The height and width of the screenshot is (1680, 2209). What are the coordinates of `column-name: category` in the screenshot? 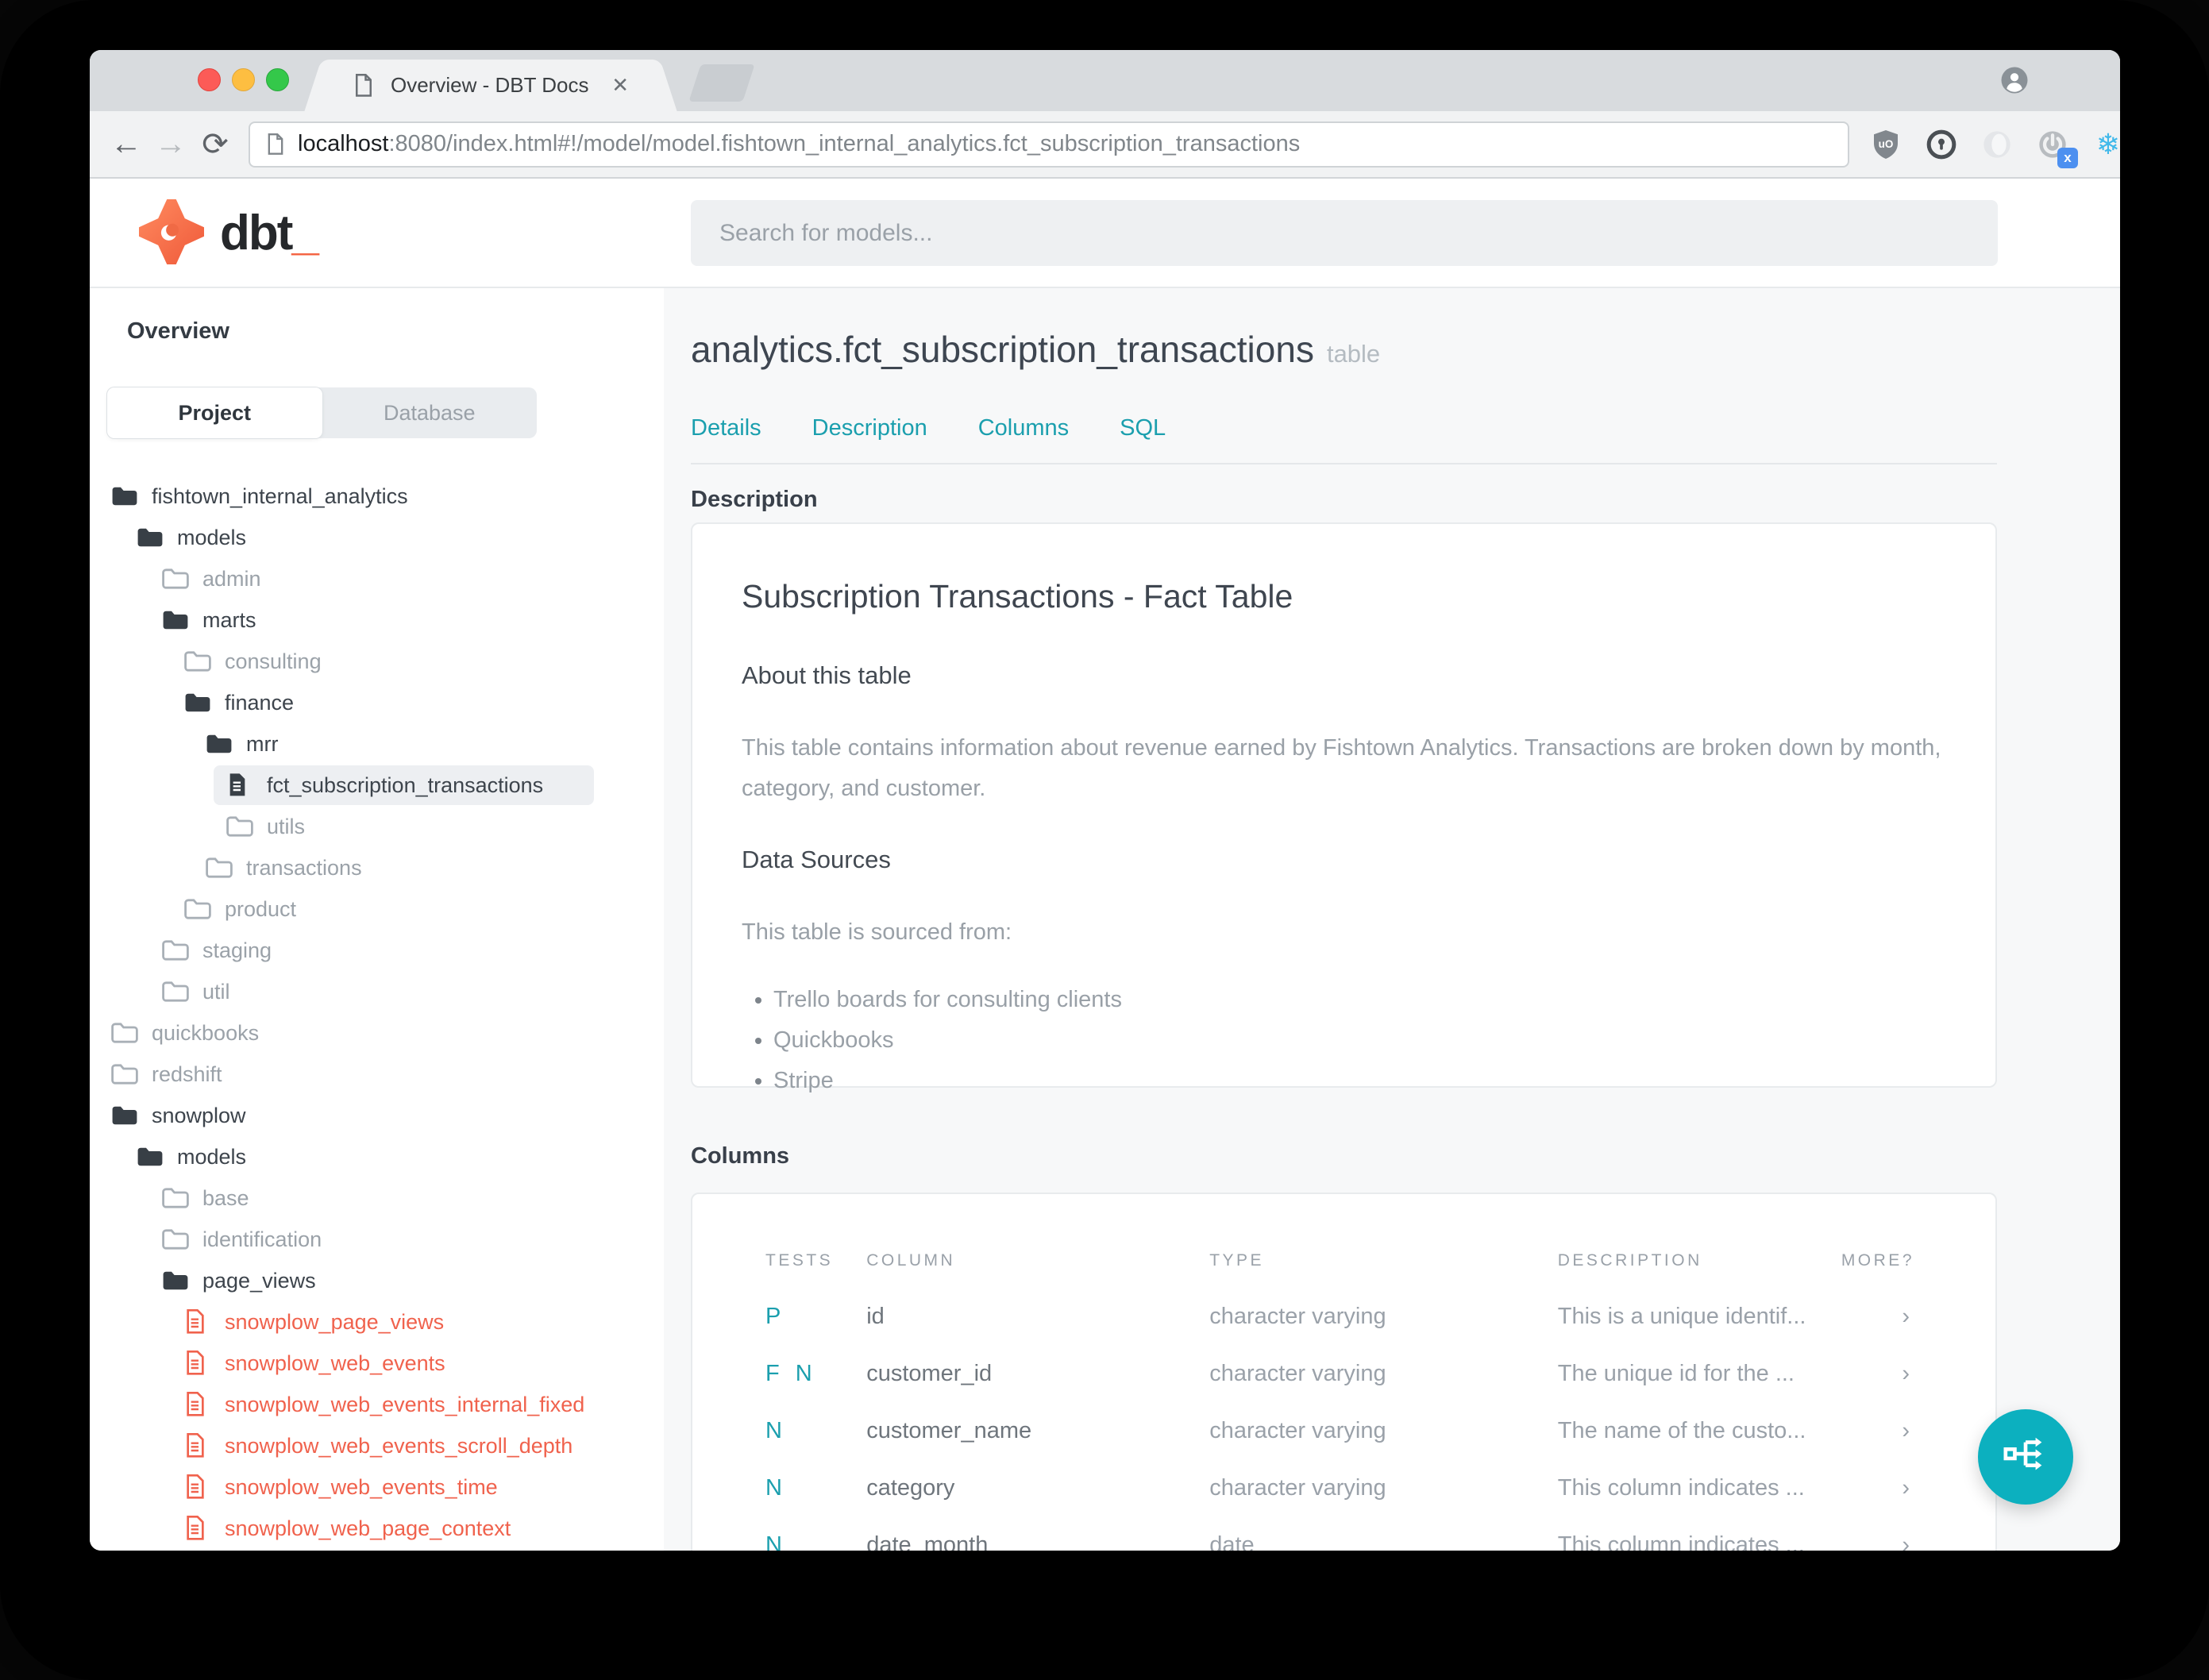 It's located at (911, 1487).